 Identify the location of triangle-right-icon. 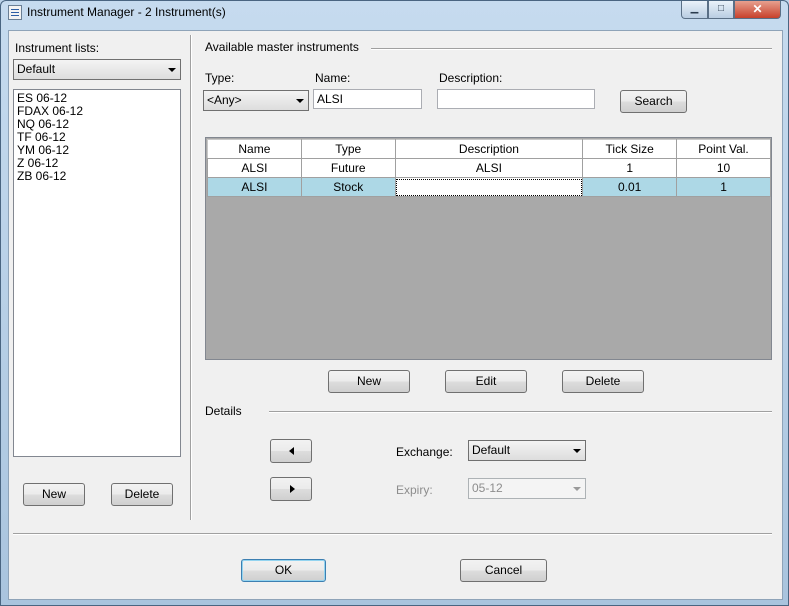
(292, 489).